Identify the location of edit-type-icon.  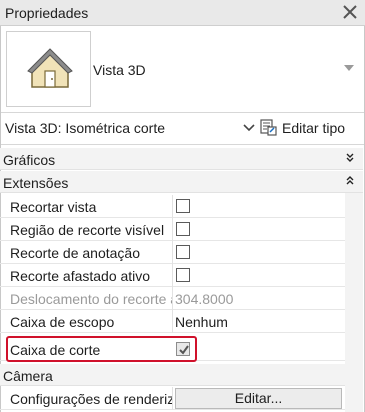
(268, 127).